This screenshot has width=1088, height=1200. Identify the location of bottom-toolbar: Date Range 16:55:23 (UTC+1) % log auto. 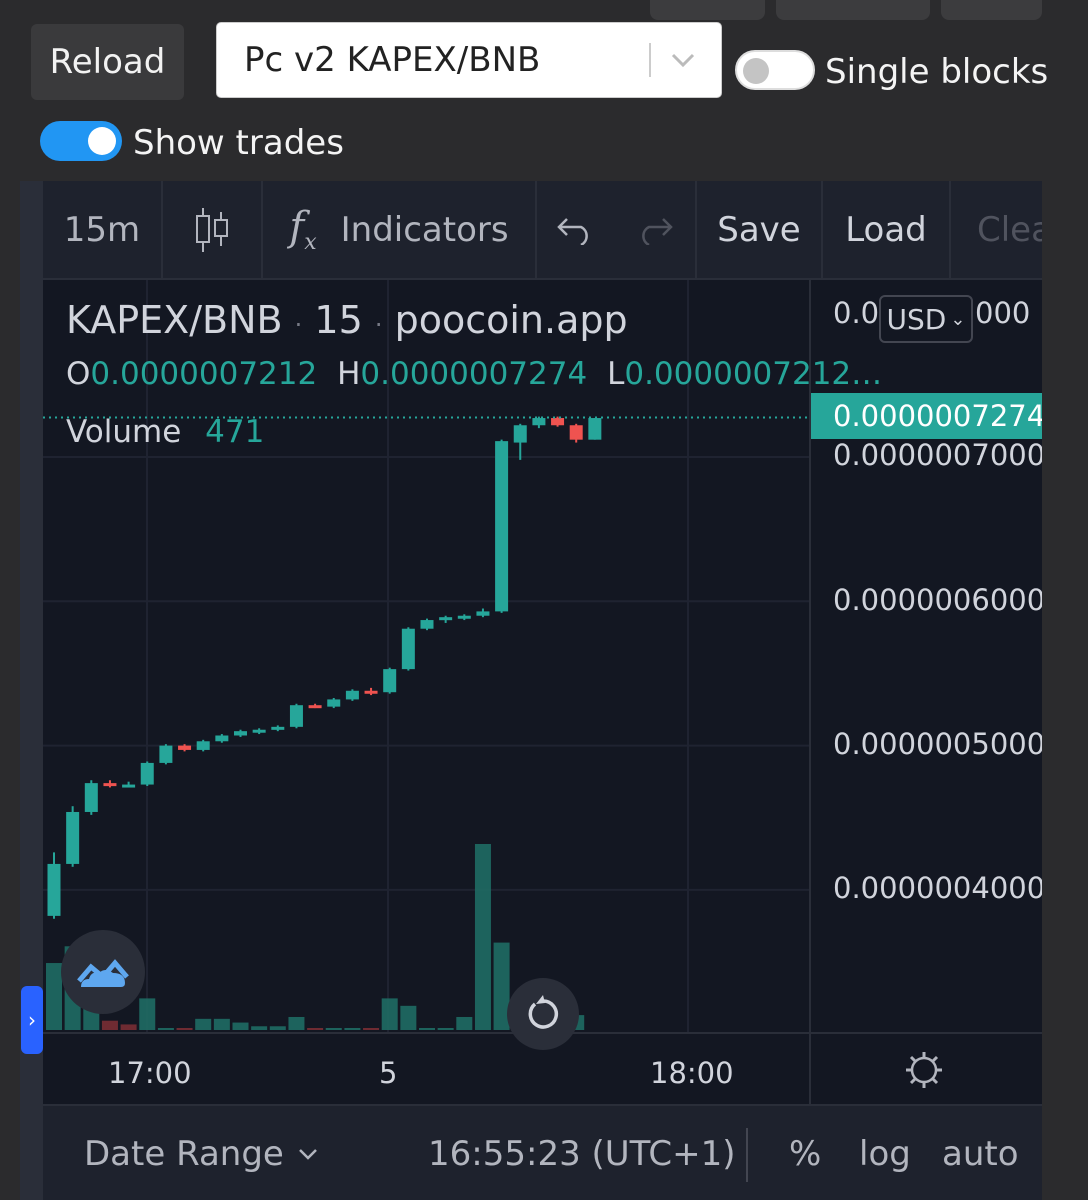
(542, 1152).